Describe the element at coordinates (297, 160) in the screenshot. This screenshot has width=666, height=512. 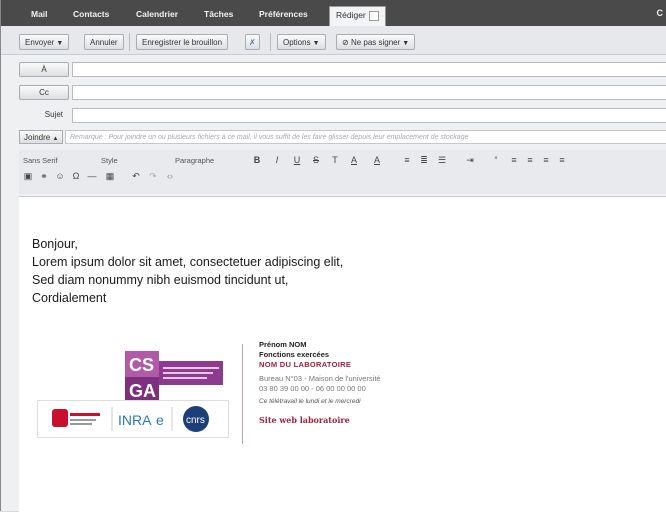
I see `underline-icon: U` at that location.